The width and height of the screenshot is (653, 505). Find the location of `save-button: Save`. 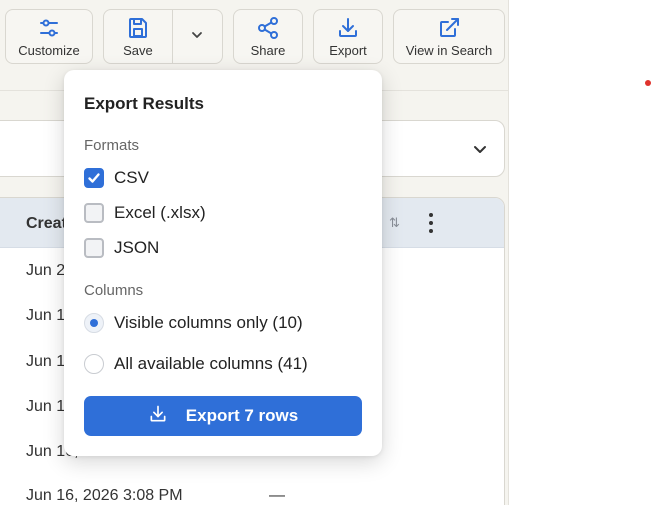

save-button: Save is located at coordinates (138, 36).